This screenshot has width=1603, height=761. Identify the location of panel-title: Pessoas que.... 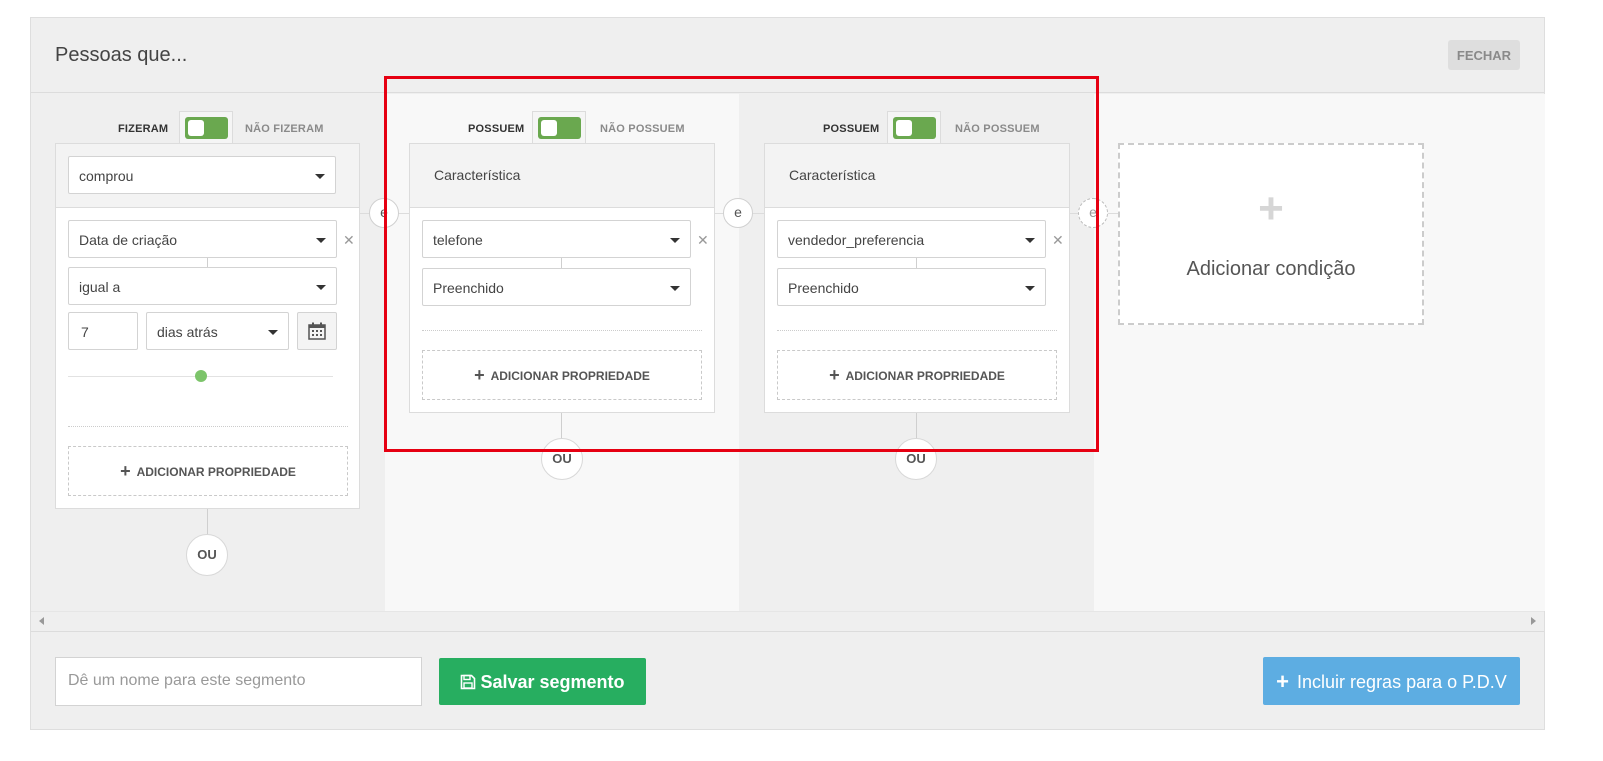
(121, 55).